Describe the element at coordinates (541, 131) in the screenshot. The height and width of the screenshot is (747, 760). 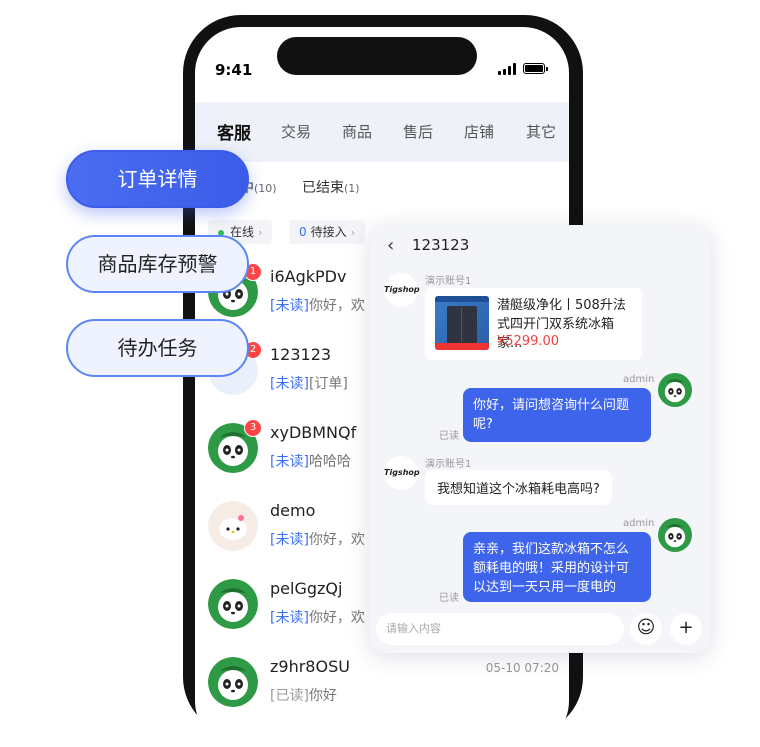
I see `tab-other: 其它` at that location.